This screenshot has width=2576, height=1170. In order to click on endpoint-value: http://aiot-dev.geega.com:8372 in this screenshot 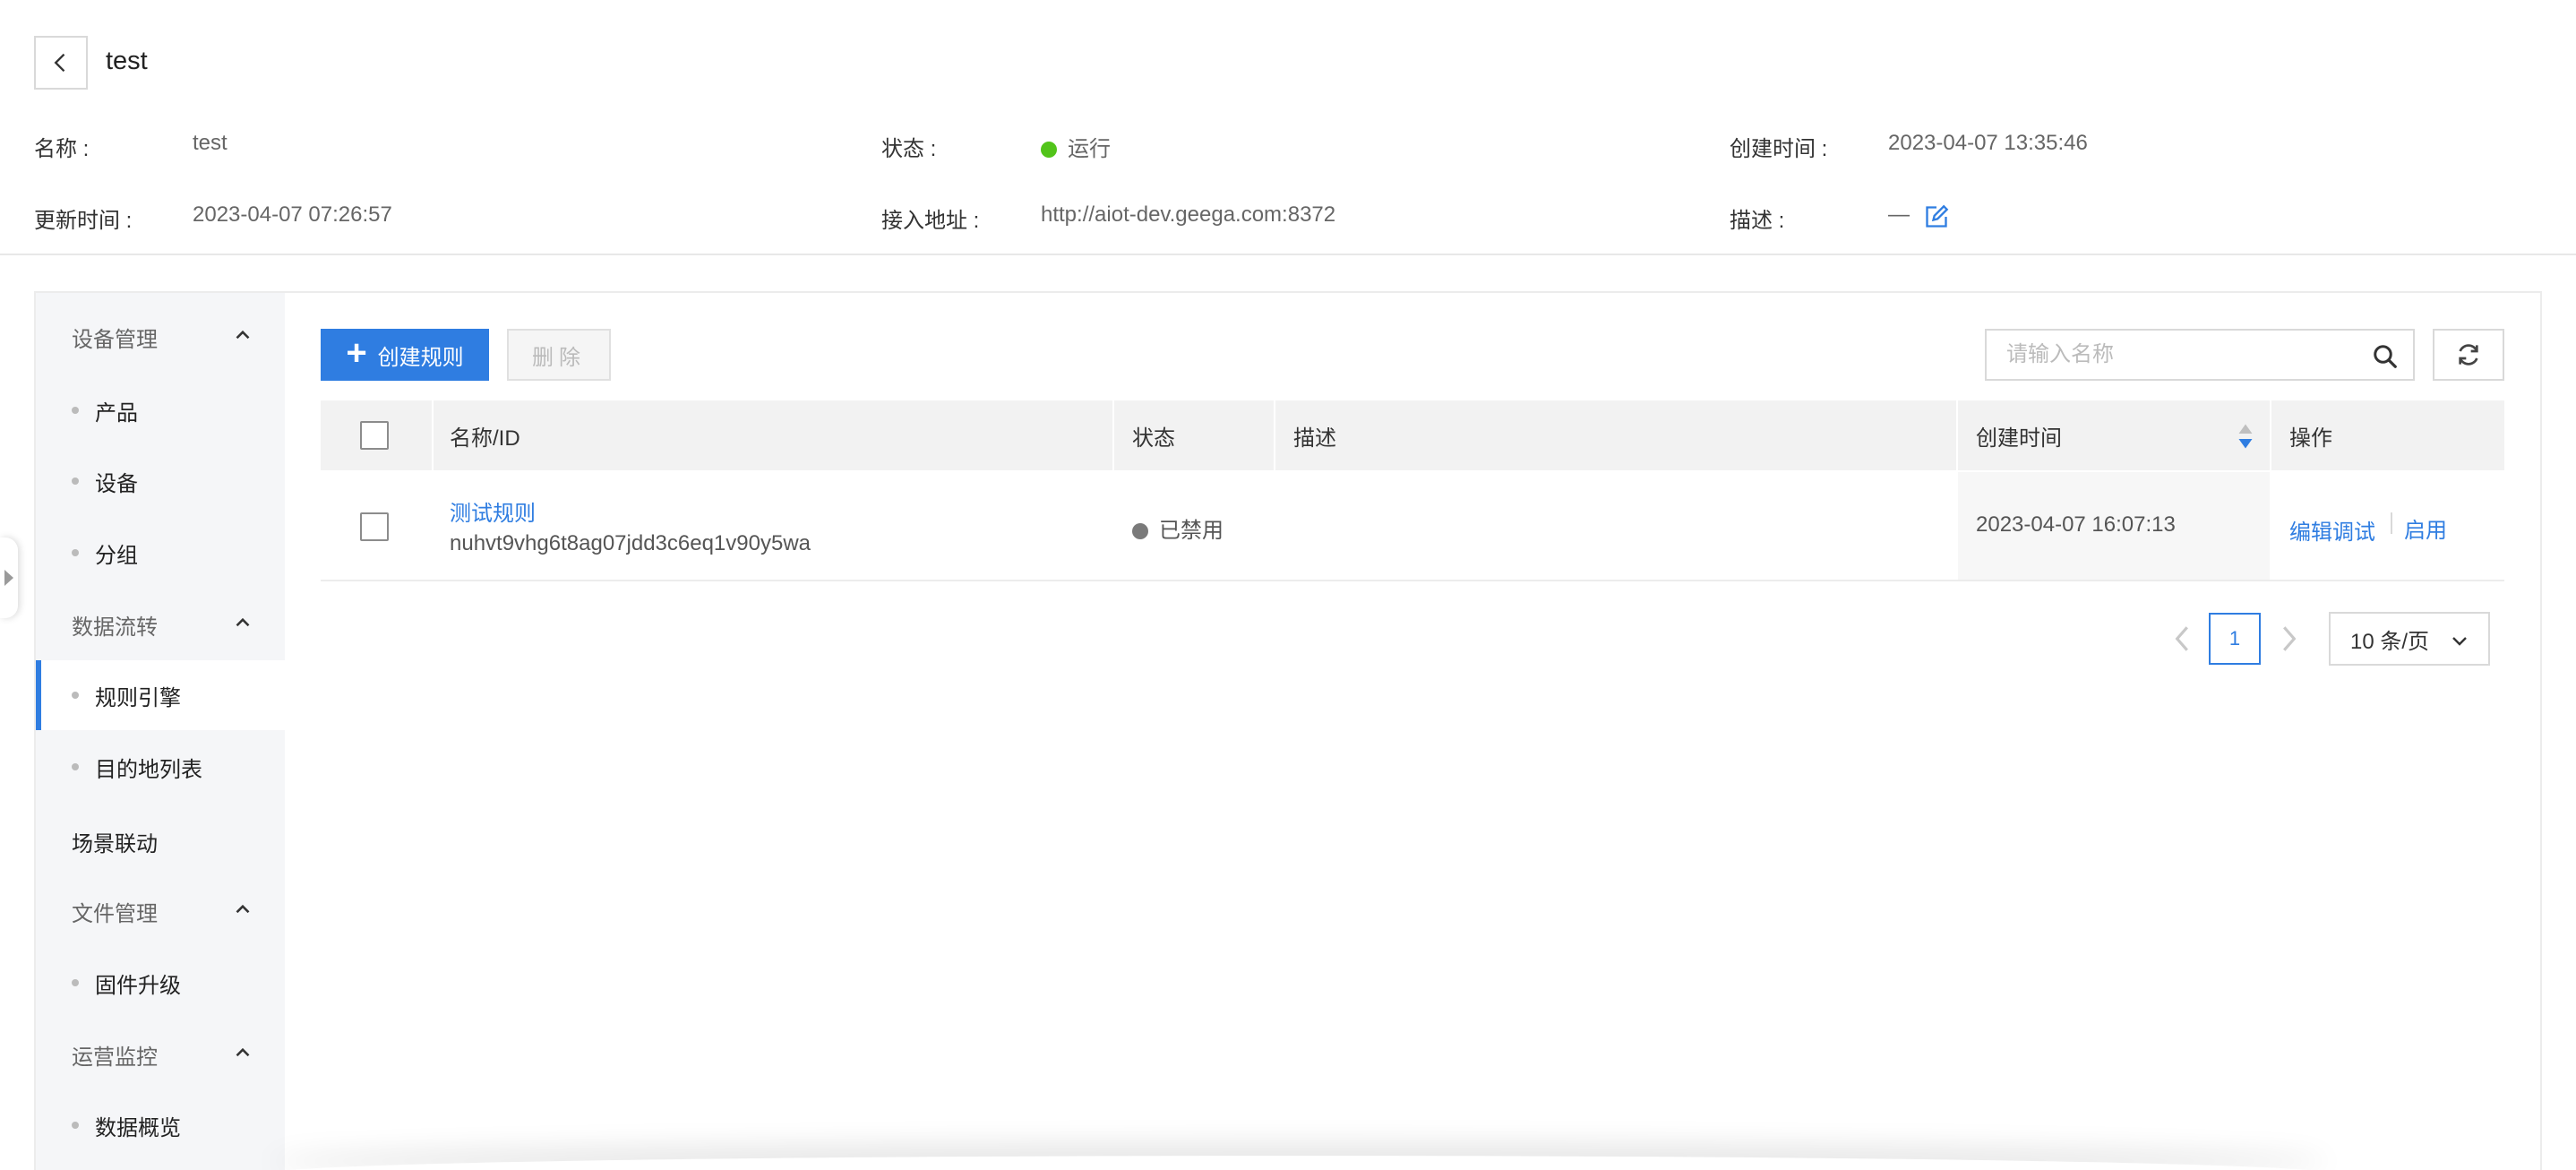, I will do `click(1188, 214)`.